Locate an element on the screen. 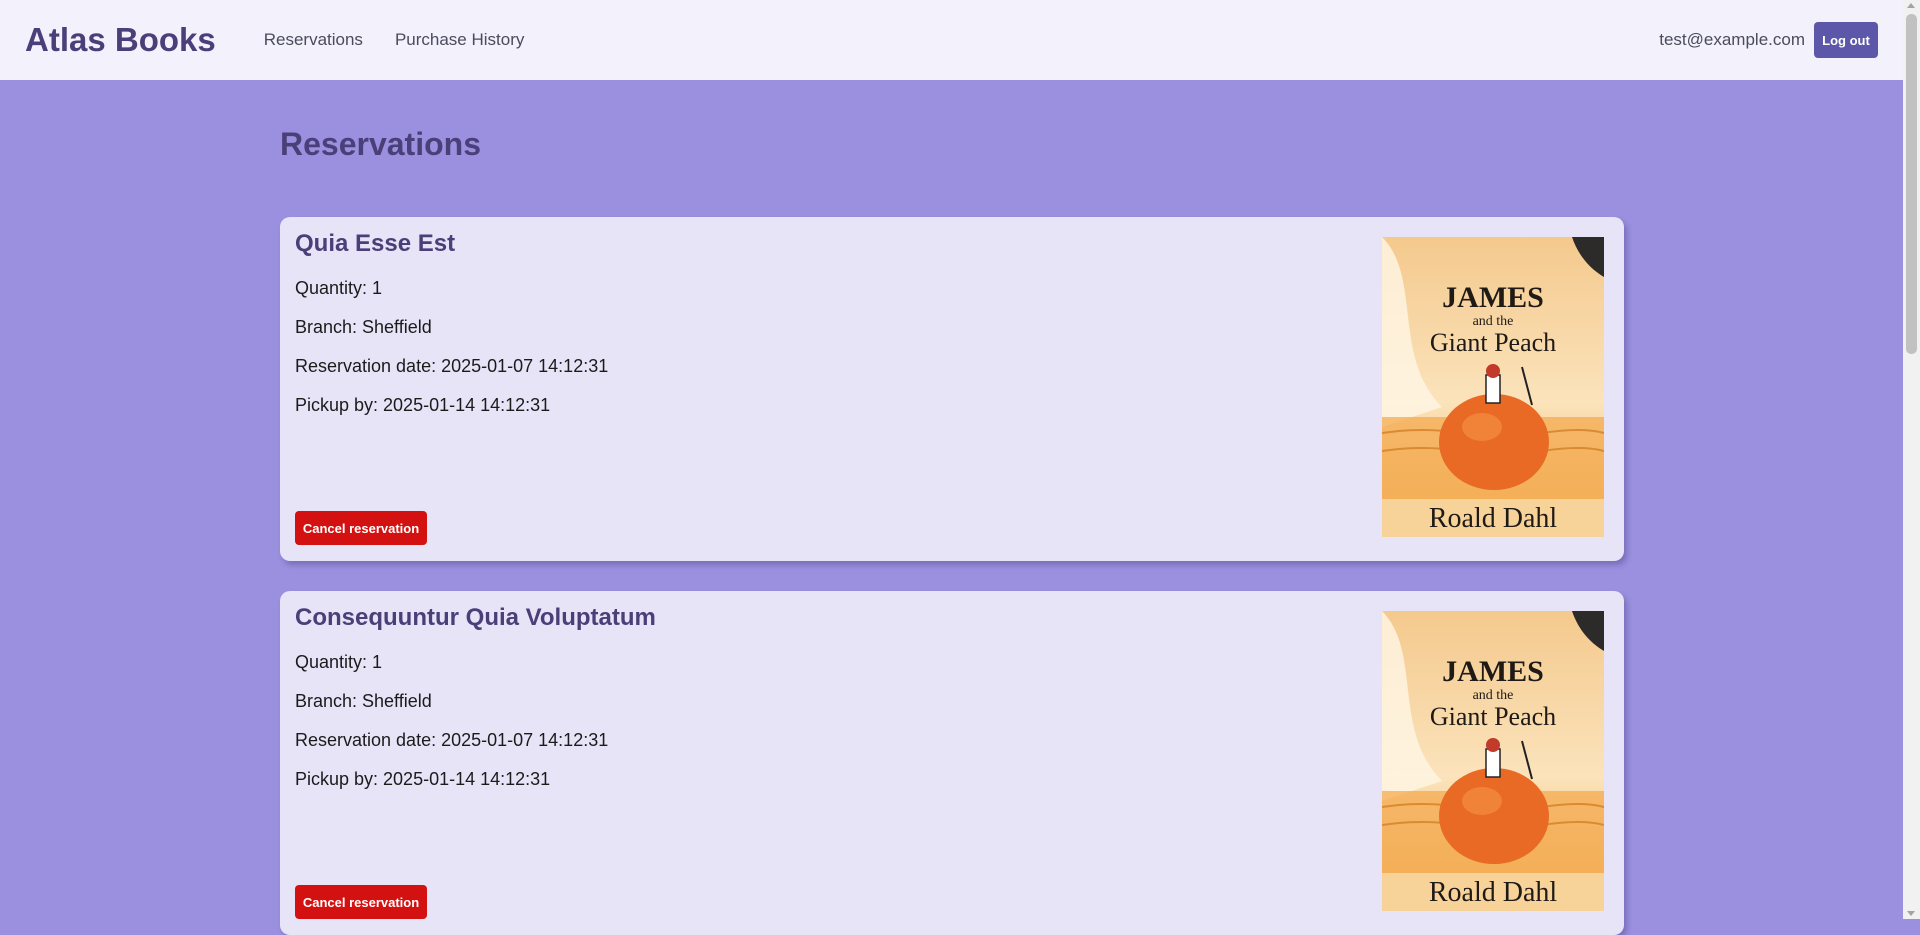 This screenshot has width=1920, height=935. book-title: Quia Esse Est is located at coordinates (375, 243).